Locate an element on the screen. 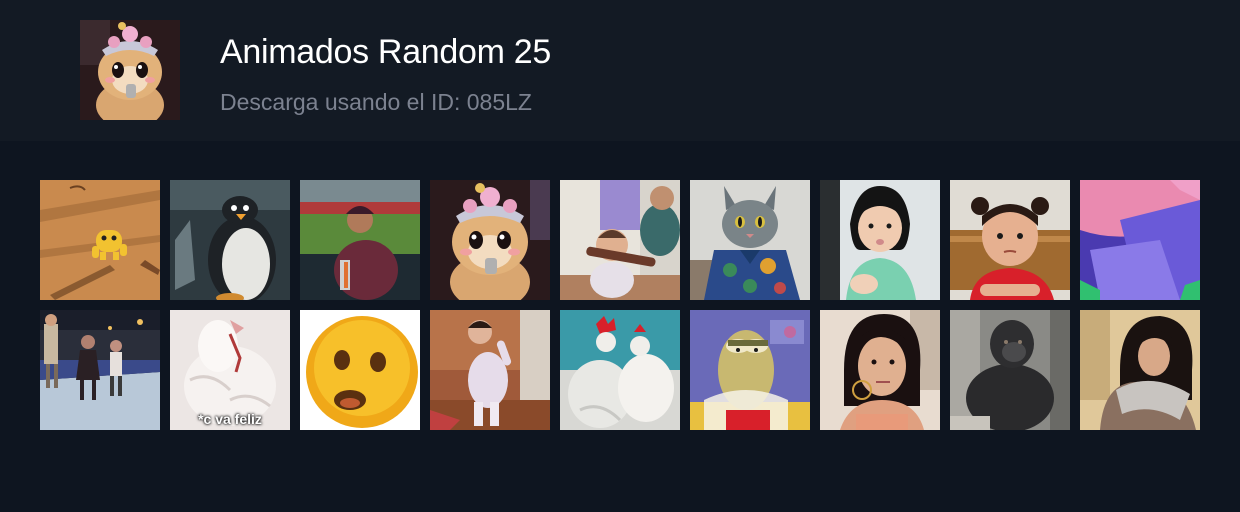 This screenshot has width=1240, height=512. emoji-face-surprised-icon is located at coordinates (360, 370).